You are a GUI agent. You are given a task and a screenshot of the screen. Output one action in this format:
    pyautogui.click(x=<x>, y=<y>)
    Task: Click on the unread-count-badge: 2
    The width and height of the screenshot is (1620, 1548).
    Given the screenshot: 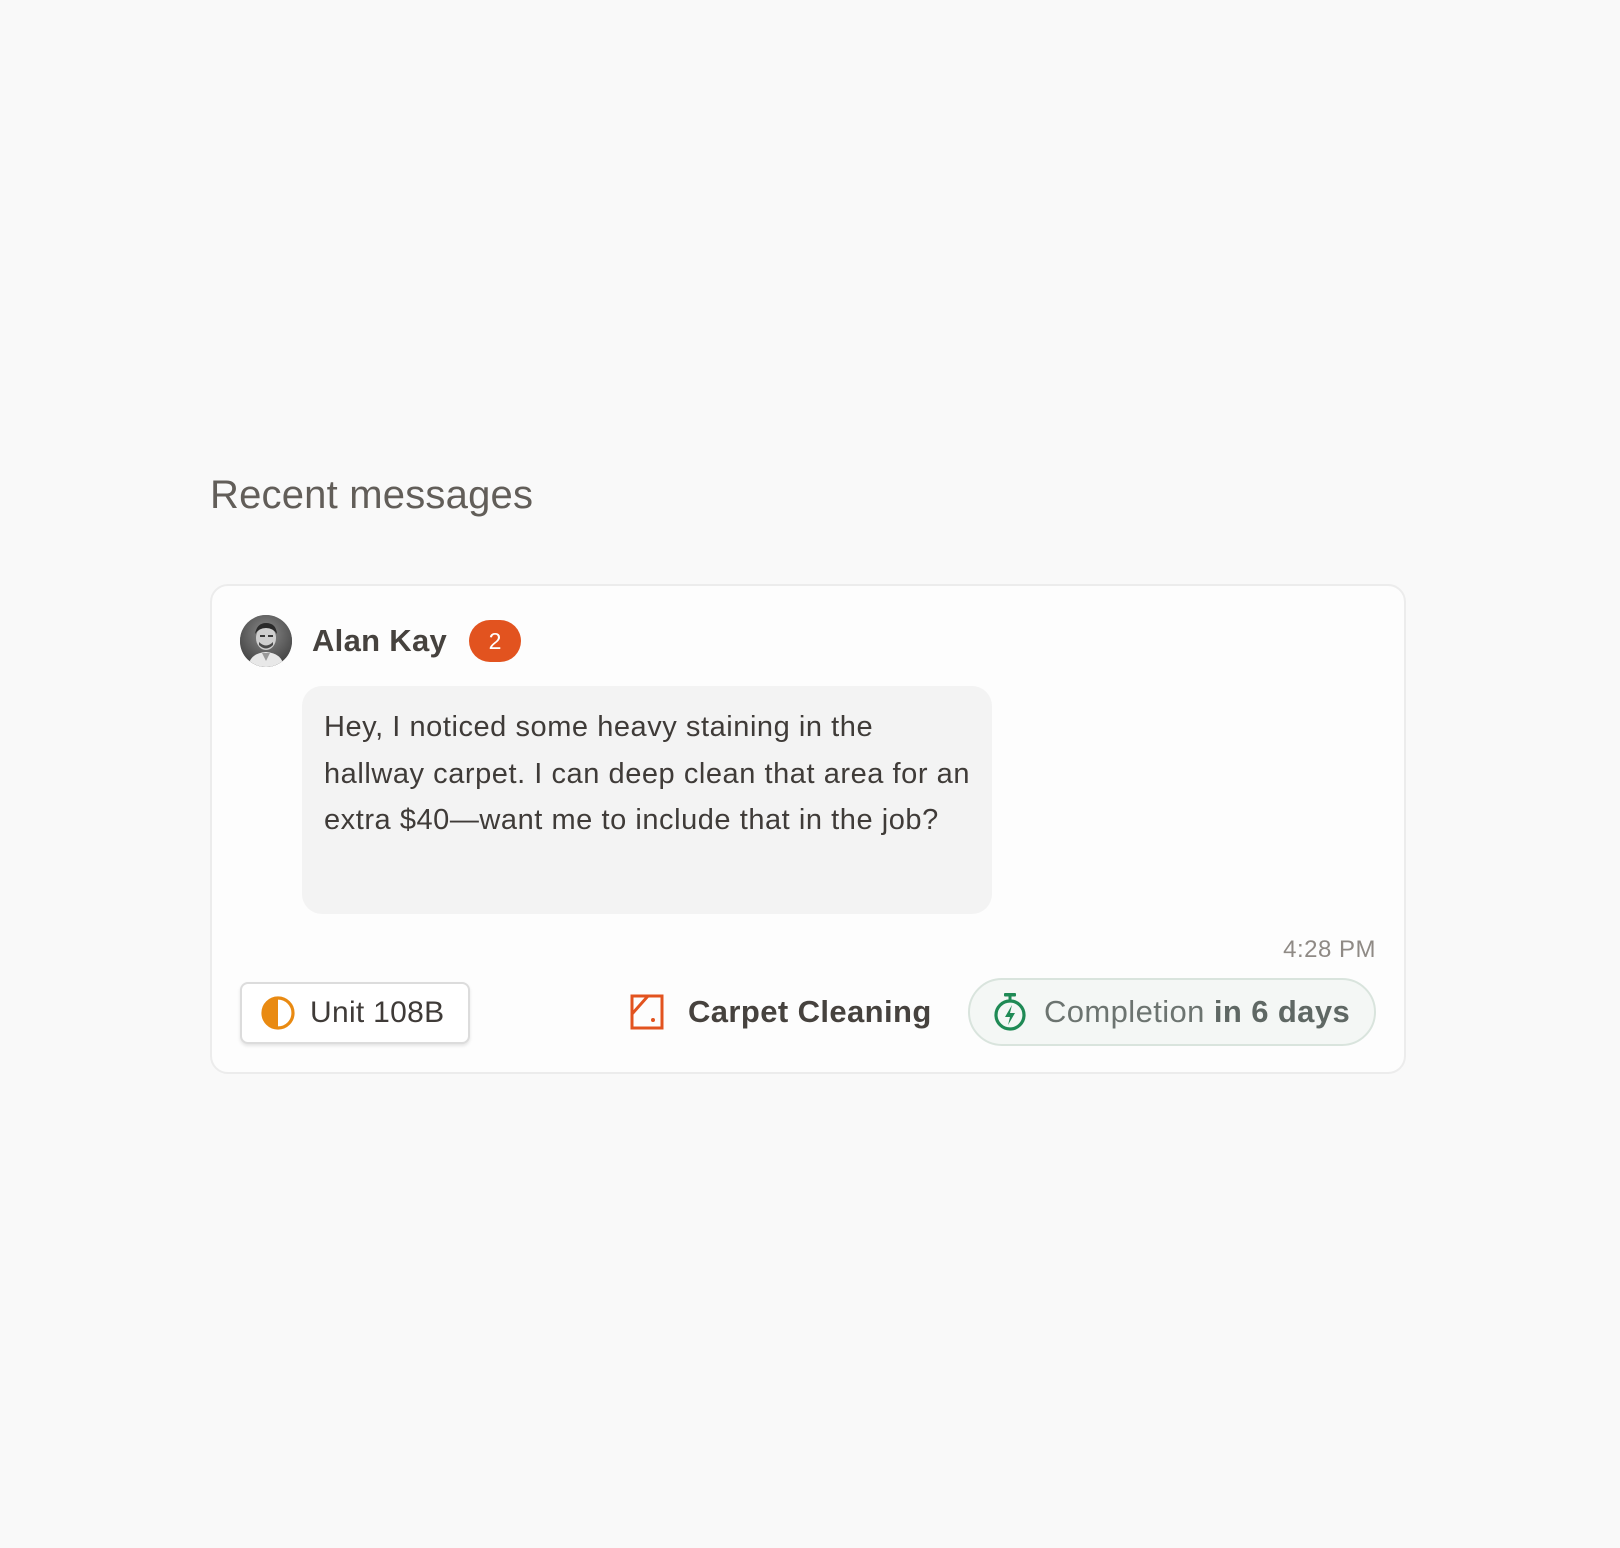 What is the action you would take?
    pyautogui.click(x=495, y=641)
    